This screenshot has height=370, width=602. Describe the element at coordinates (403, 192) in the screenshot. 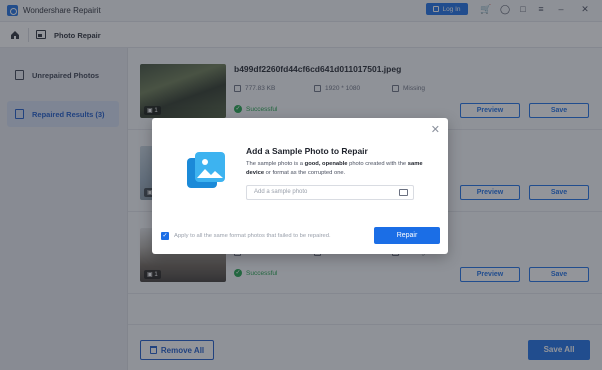

I see `folder-icon` at that location.